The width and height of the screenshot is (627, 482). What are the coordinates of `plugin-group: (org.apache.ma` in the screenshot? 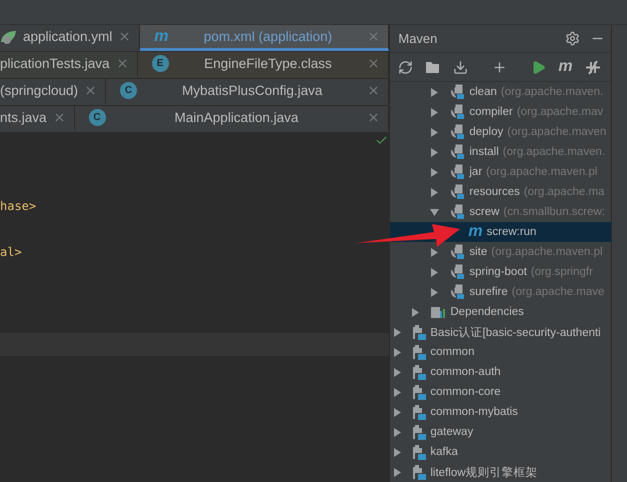 It's located at (564, 192).